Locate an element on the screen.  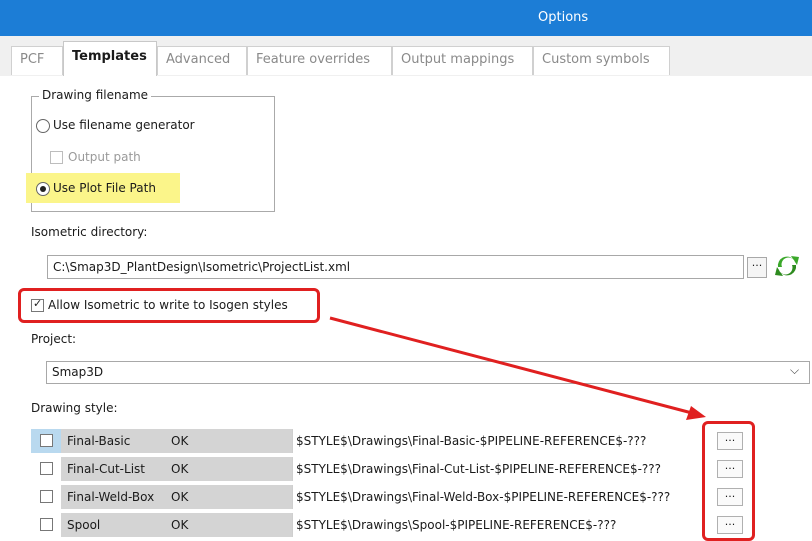
tab-custom-symbols: Custom symbols is located at coordinates (601, 60).